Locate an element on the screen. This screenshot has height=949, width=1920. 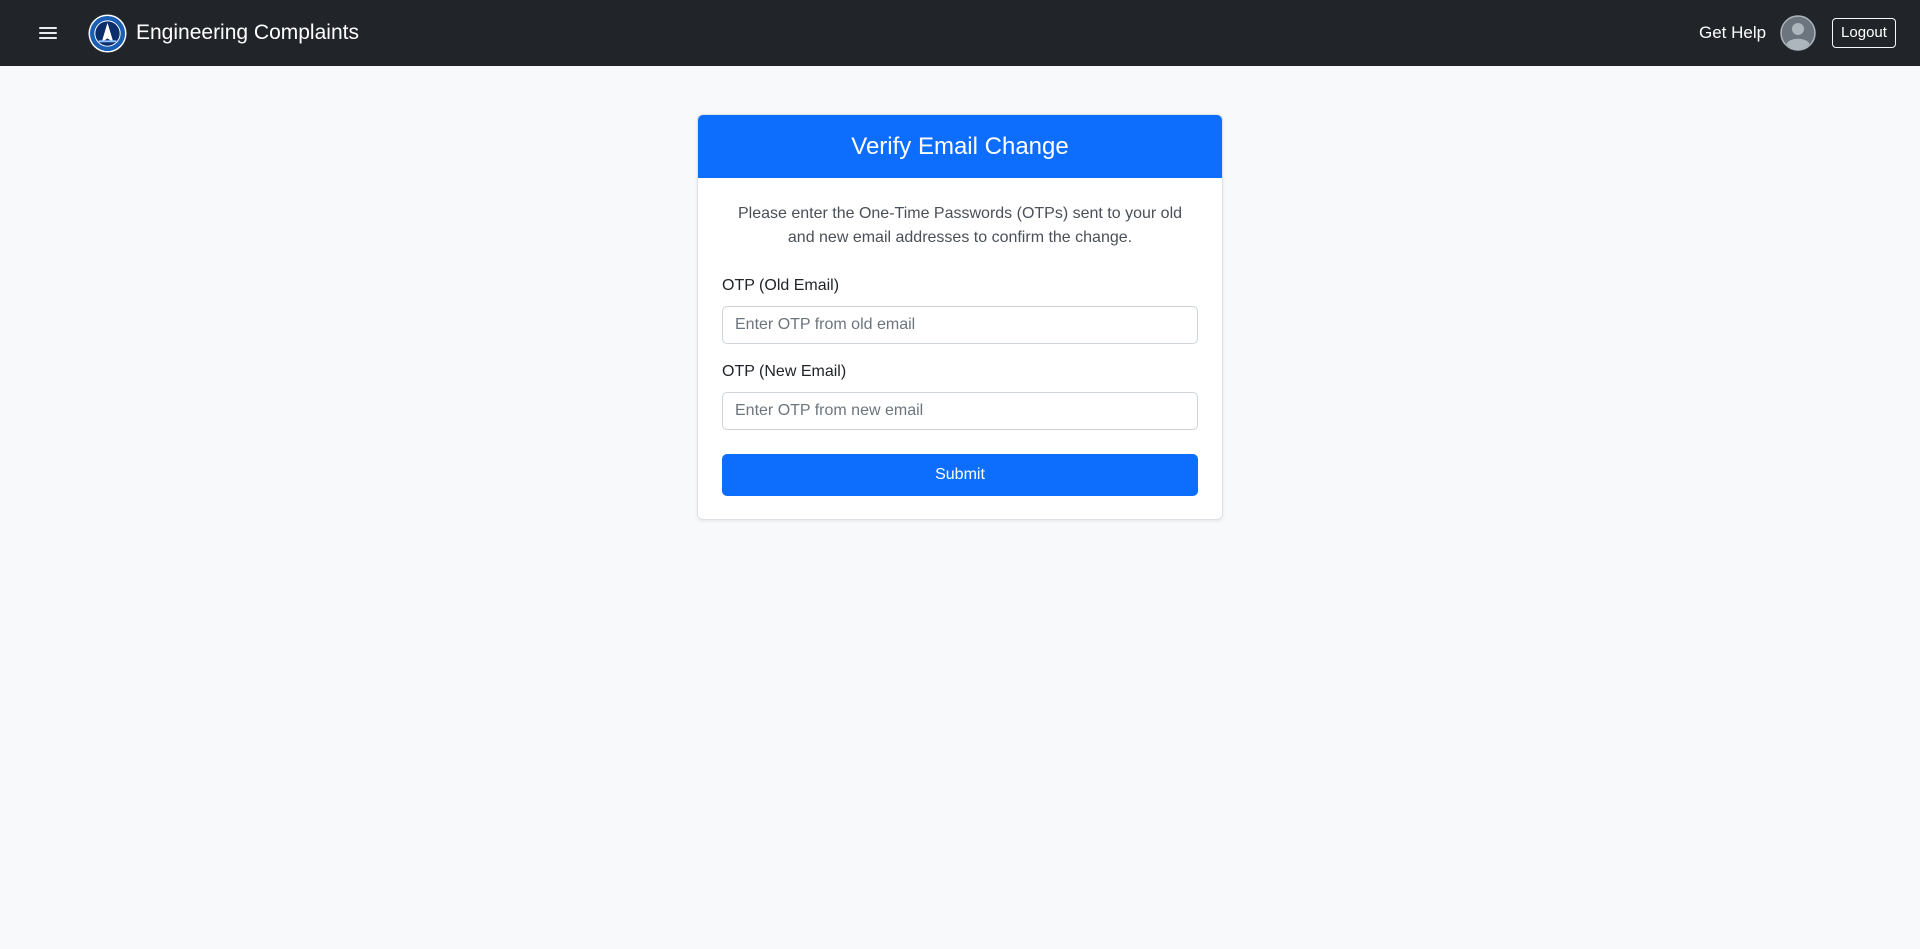
get-help-link: Get Help is located at coordinates (1732, 33).